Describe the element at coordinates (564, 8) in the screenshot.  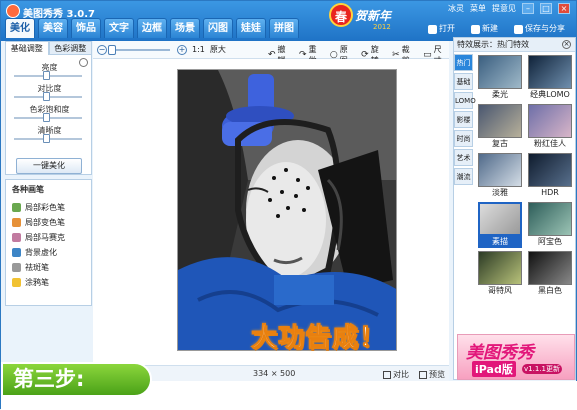
I see `close-icon: ×` at that location.